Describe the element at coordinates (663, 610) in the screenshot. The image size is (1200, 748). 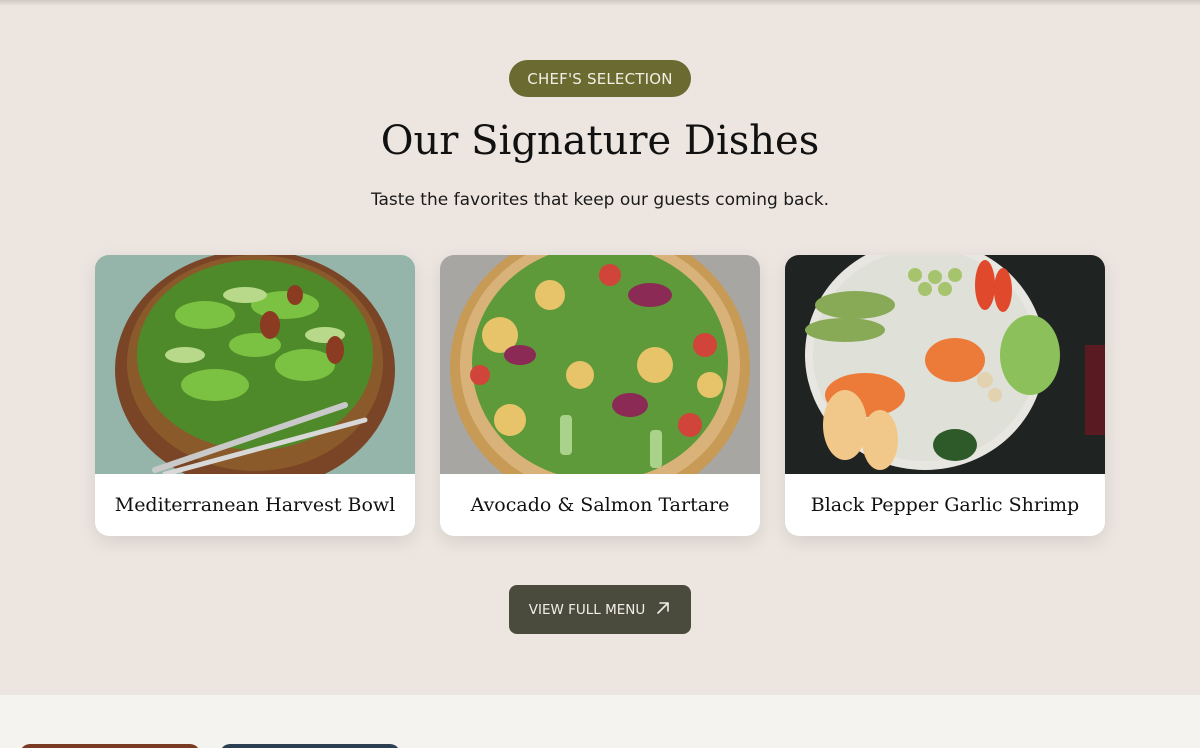
I see `arrow-up-right-icon` at that location.